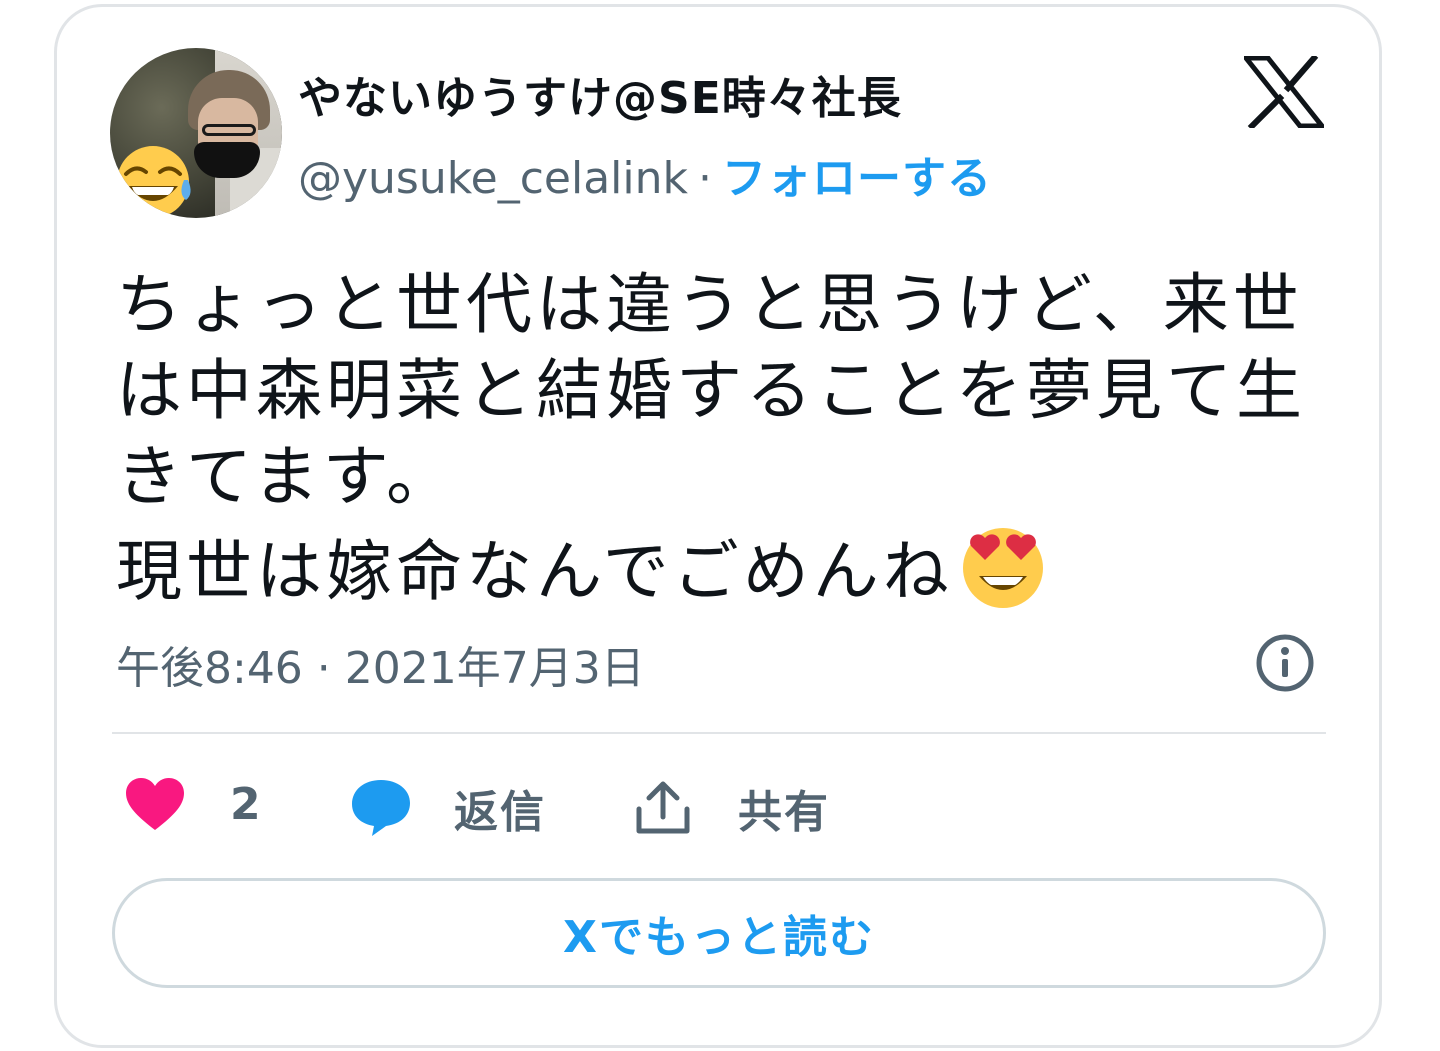  What do you see at coordinates (784, 812) in the screenshot?
I see `share-label: 共有` at bounding box center [784, 812].